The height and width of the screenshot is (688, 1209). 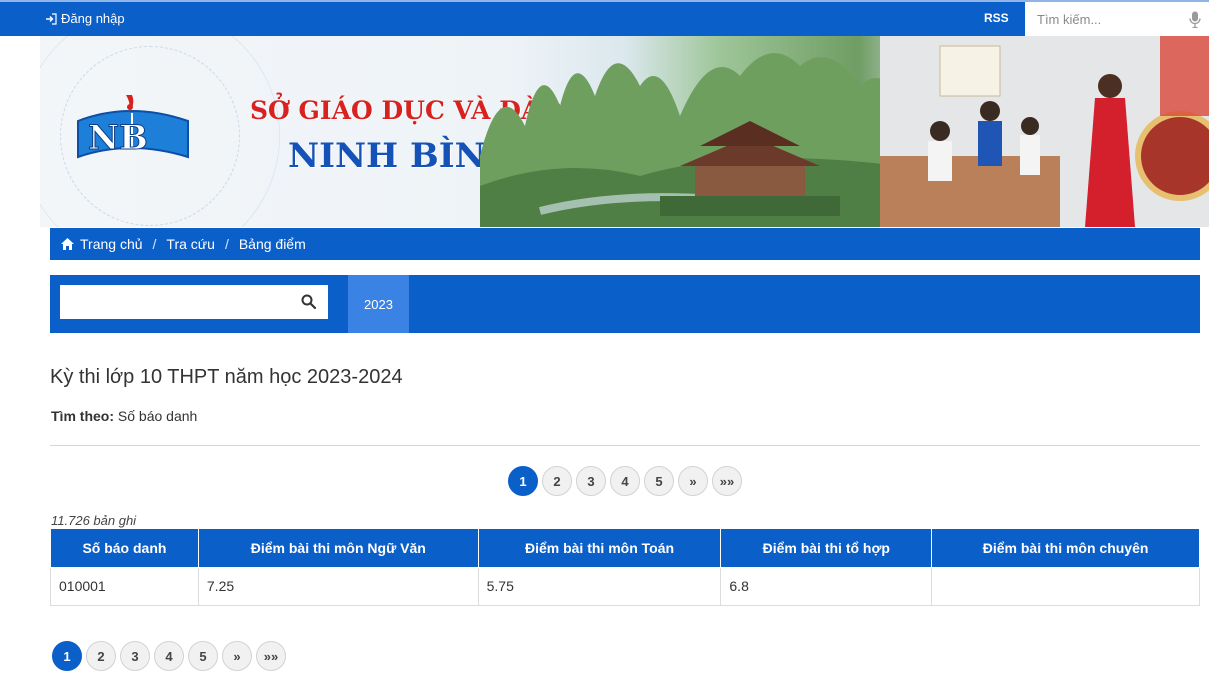 What do you see at coordinates (604, 18) in the screenshot?
I see `top-bar: Đăng nhập RSS` at bounding box center [604, 18].